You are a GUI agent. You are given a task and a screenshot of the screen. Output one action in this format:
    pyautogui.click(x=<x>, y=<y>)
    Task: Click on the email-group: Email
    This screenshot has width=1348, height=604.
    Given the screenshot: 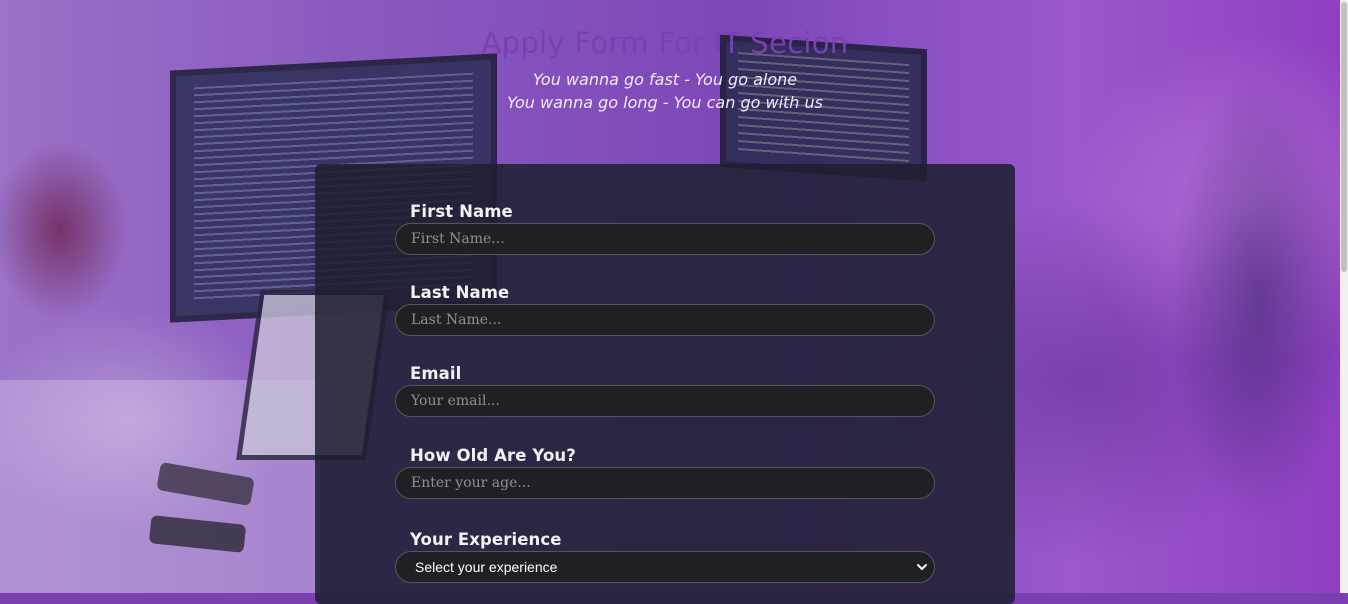 What is the action you would take?
    pyautogui.click(x=665, y=390)
    